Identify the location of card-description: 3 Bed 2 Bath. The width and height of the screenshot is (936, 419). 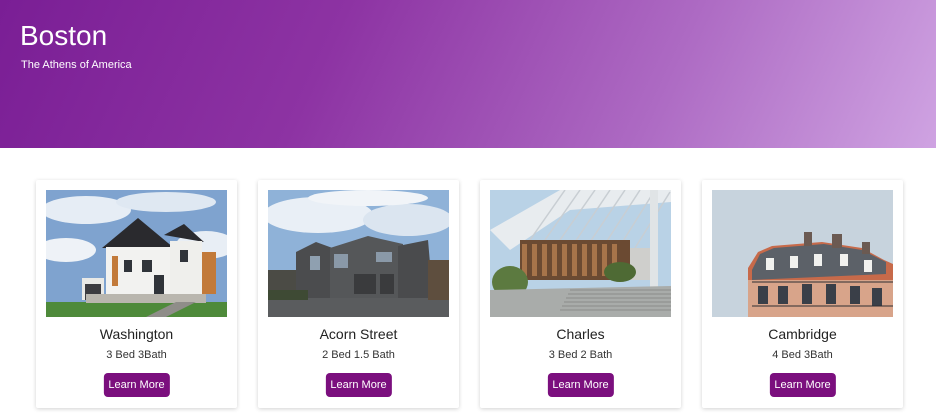
(580, 355).